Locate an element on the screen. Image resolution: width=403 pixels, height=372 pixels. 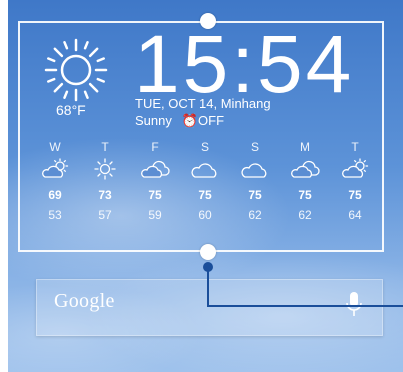
alarm-status: ⏰OFF is located at coordinates (203, 120).